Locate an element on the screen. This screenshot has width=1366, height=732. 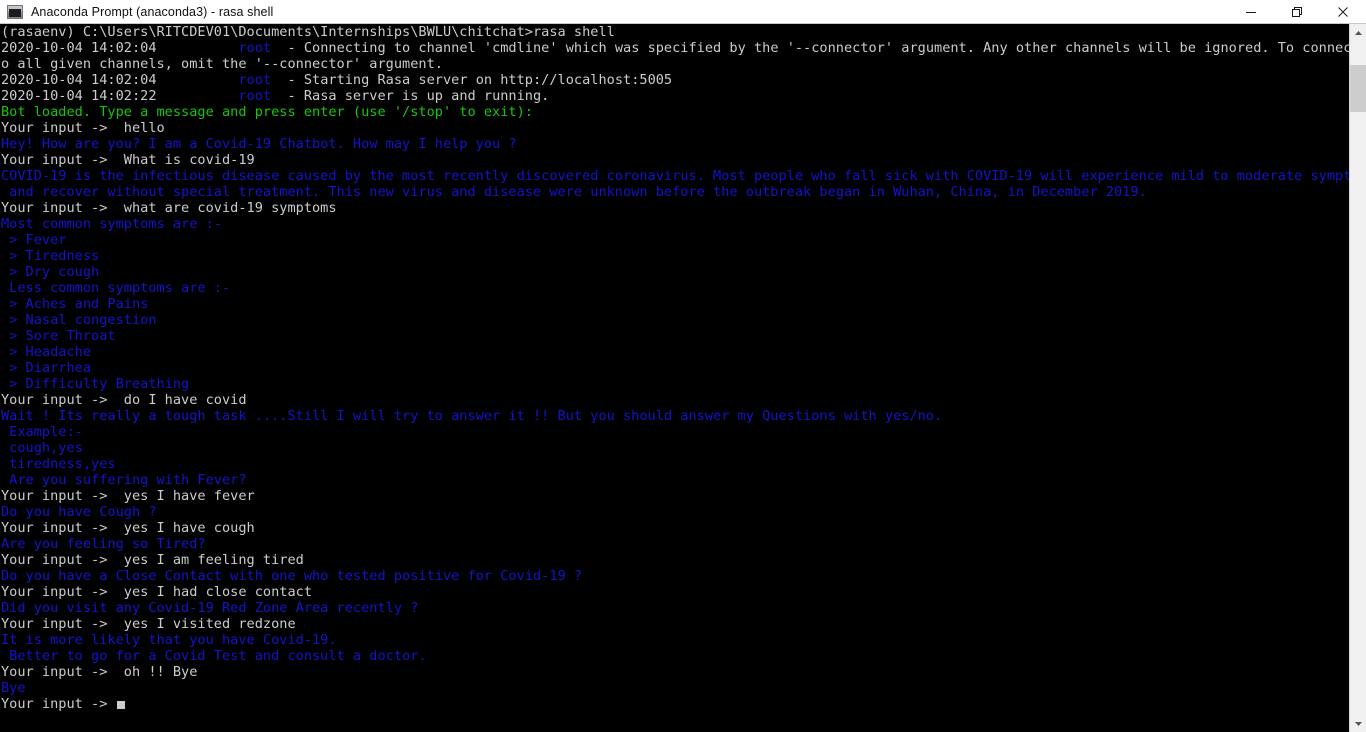
scrollbar-track is located at coordinates (1358, 378).